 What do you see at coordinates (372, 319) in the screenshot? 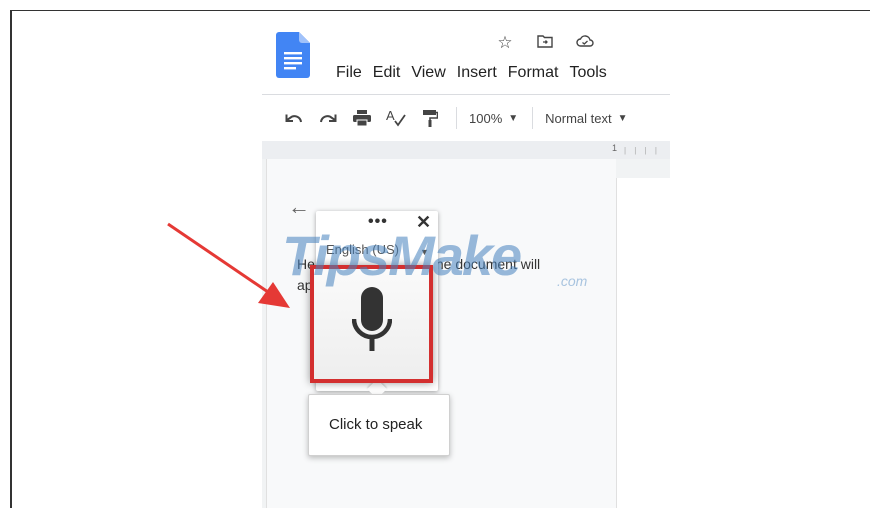
I see `microphone-icon` at bounding box center [372, 319].